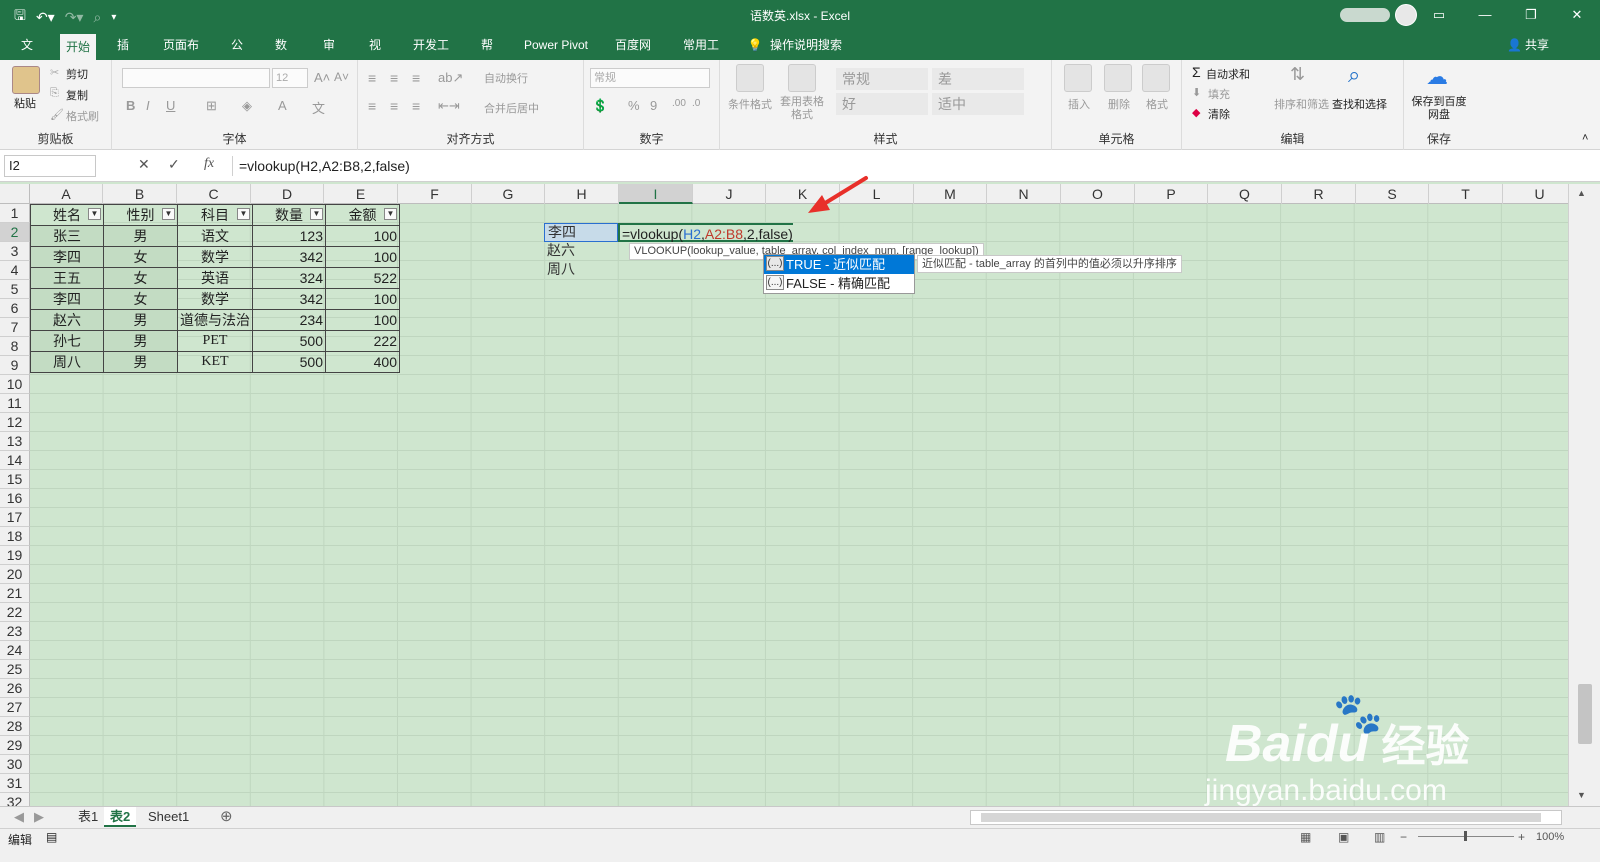  I want to click on table-cell: PET, so click(215, 341).